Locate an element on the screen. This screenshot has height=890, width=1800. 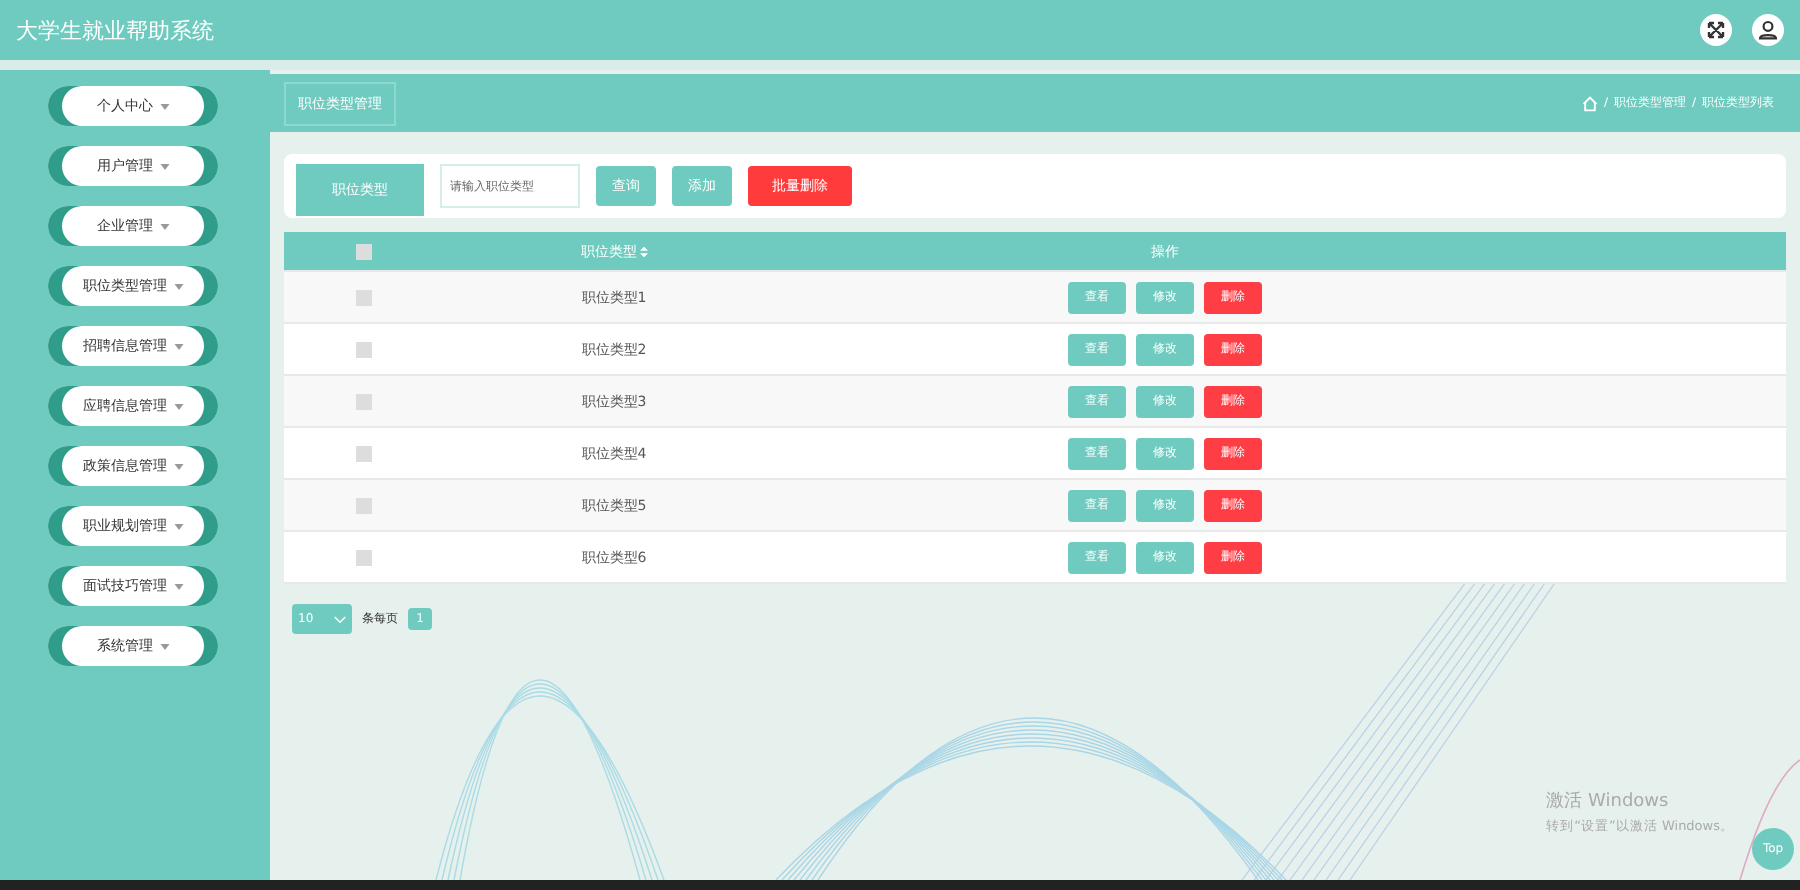
activation-title: 激活 Windows is located at coordinates (1608, 801).